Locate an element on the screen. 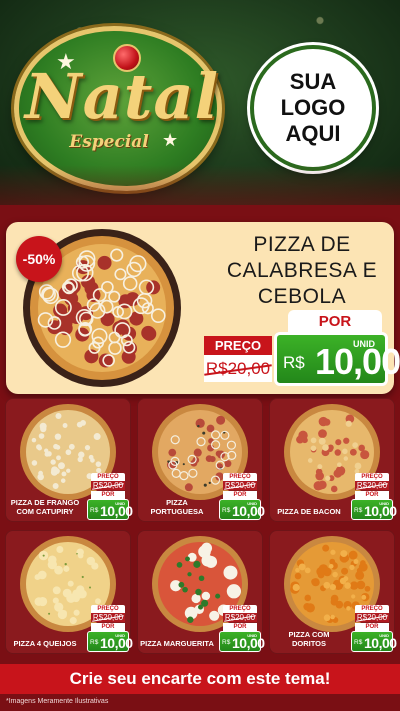 This screenshot has width=400, height=711. product-name: PIZZA DE BACON is located at coordinates (309, 511).